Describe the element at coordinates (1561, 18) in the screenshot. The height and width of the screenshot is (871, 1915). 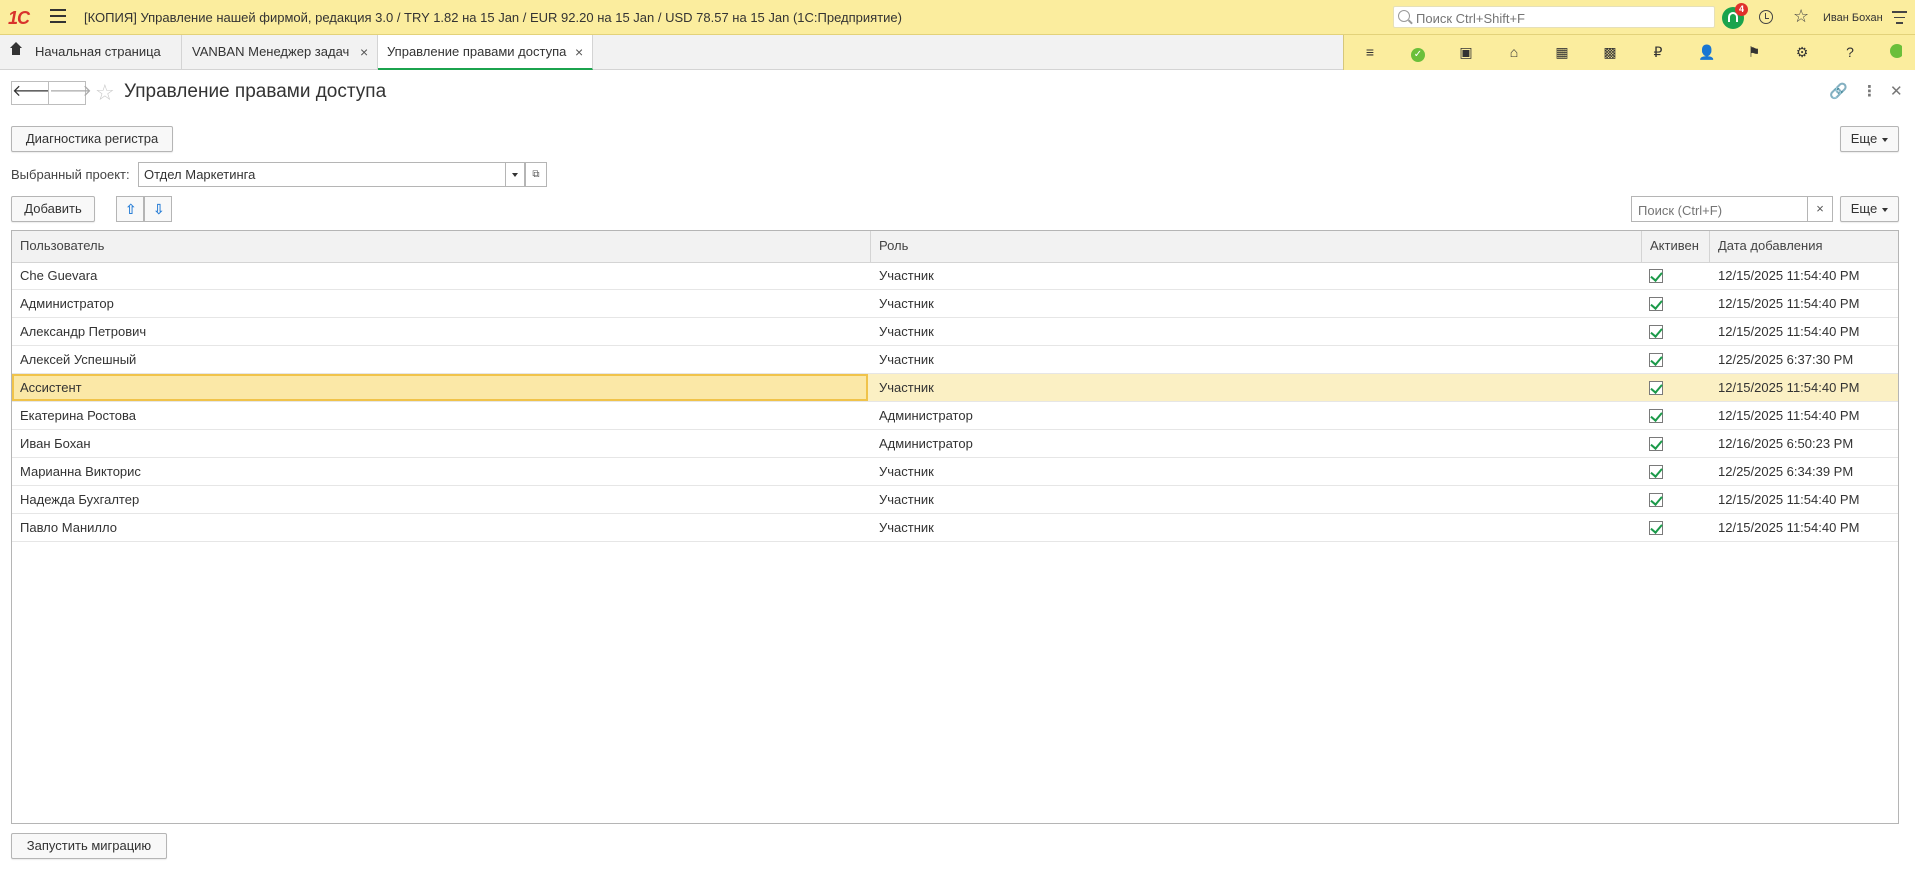
I see `global-search-input` at that location.